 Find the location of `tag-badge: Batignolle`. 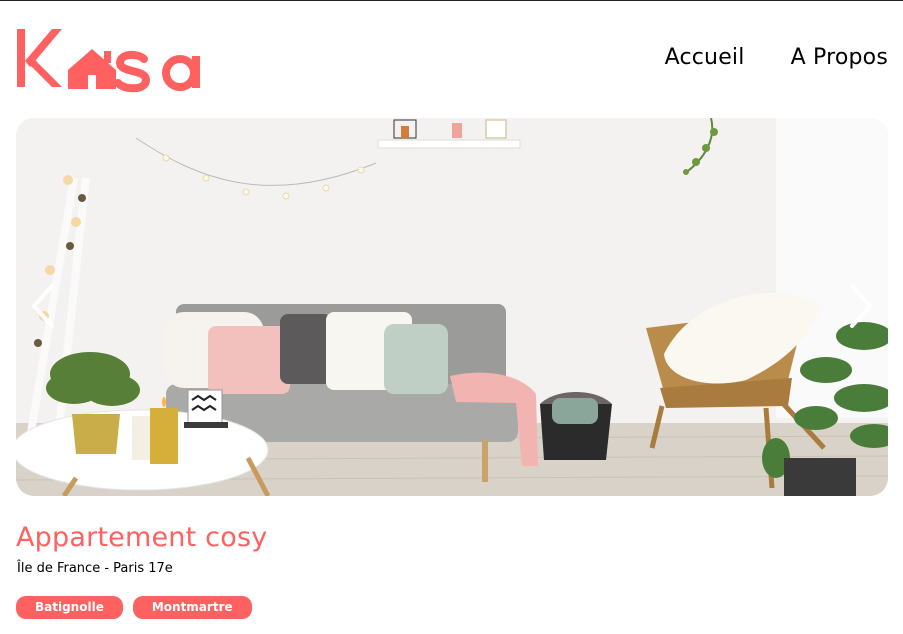

tag-badge: Batignolle is located at coordinates (69, 607).